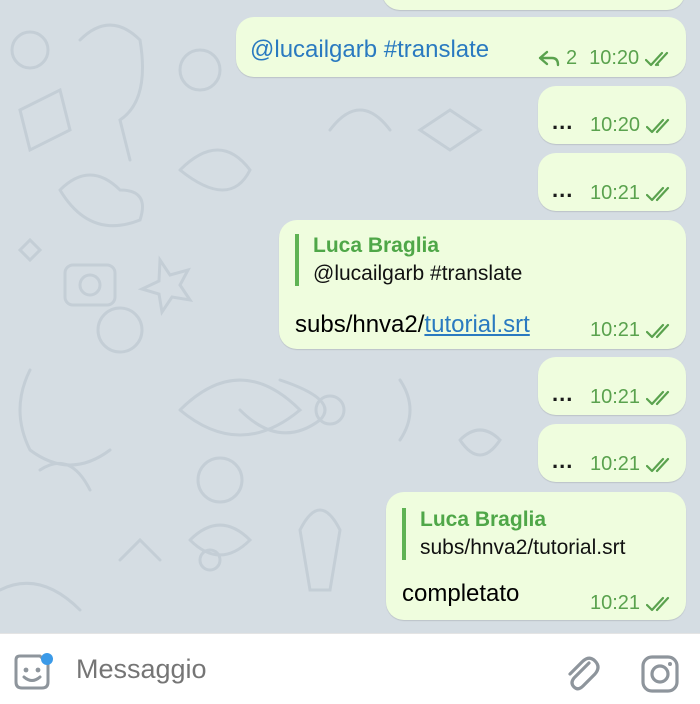 The height and width of the screenshot is (704, 700). What do you see at coordinates (523, 547) in the screenshot?
I see `reply-snippet: subs/hnva2/tutorial.srt` at bounding box center [523, 547].